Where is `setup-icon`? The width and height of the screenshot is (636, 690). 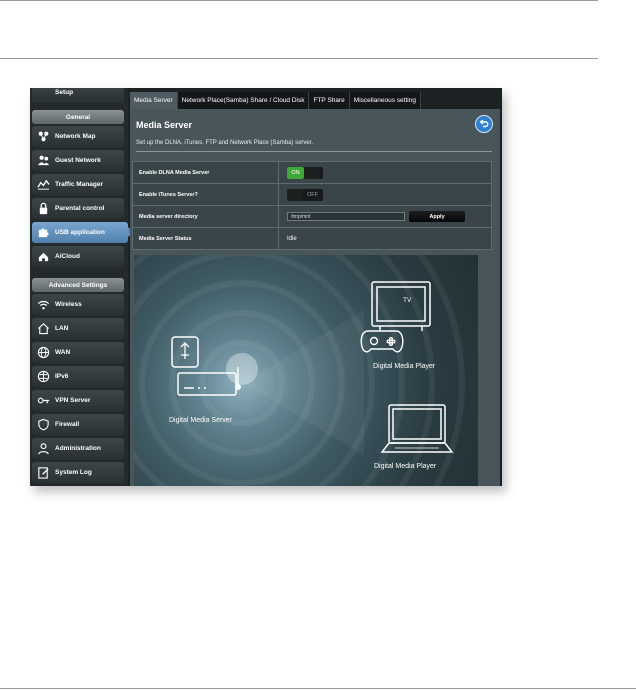
setup-icon is located at coordinates (43, 93).